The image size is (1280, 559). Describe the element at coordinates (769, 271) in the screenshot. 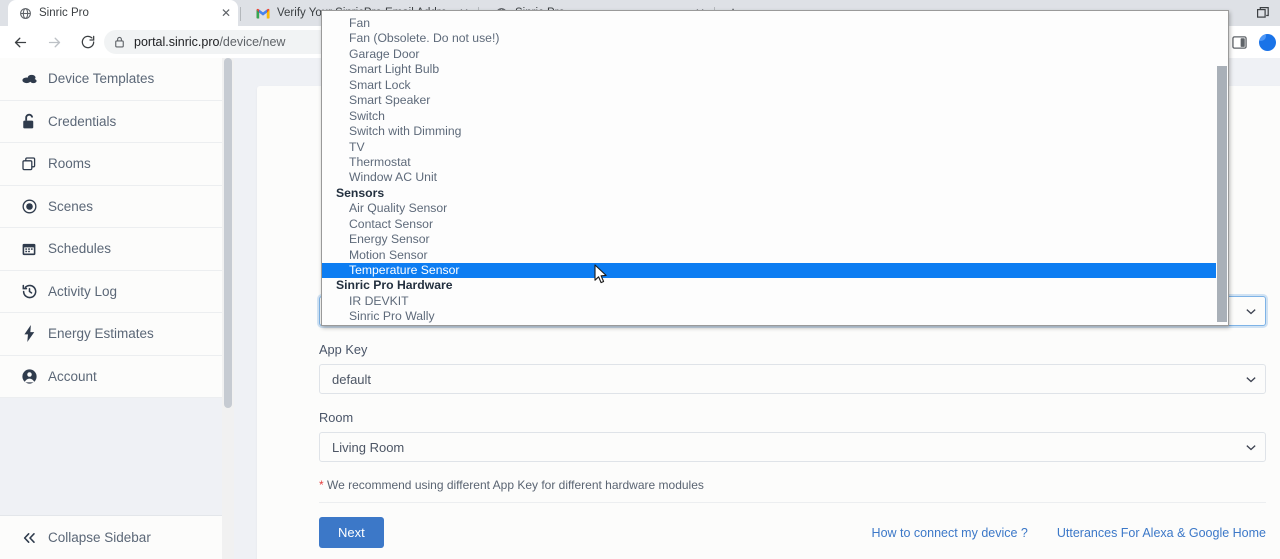

I see `dropdown-option: Temperature Sensor` at that location.